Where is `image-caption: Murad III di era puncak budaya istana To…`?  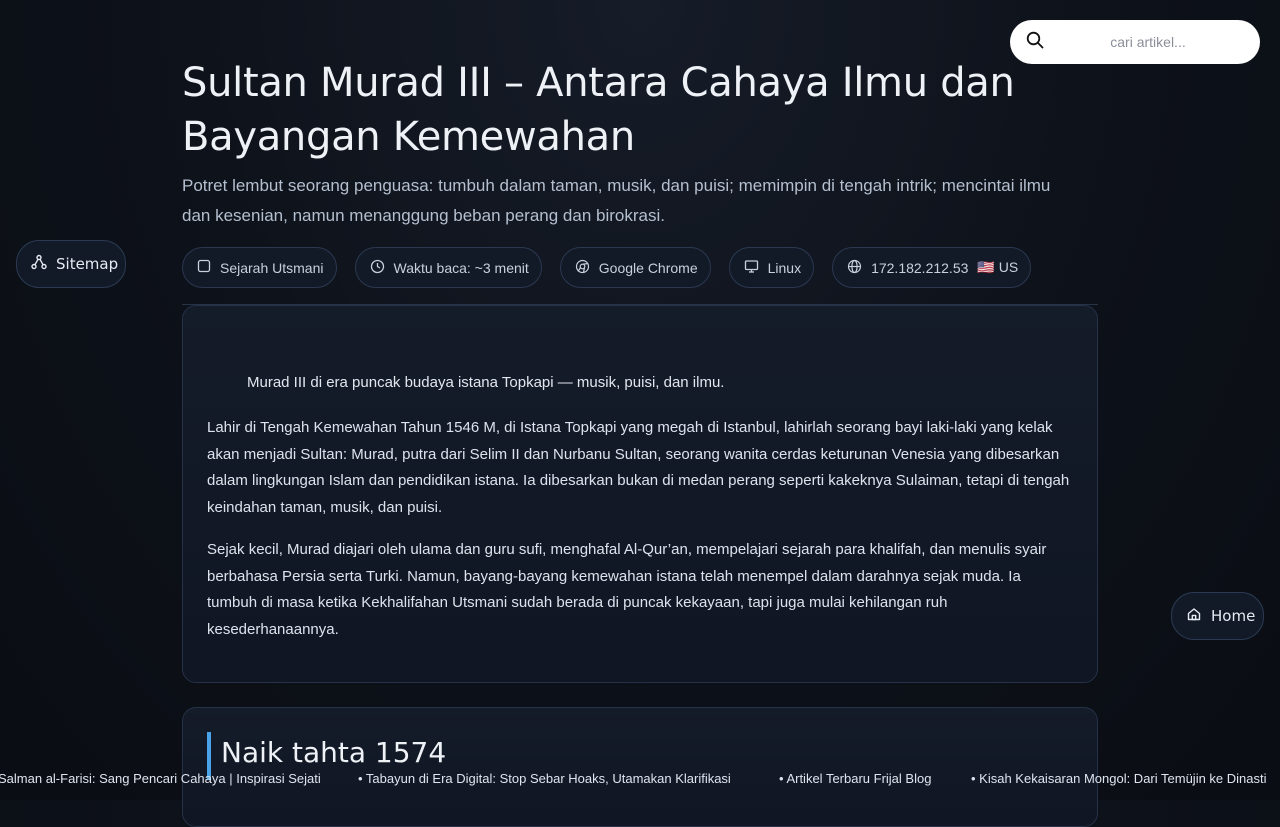 image-caption: Murad III di era puncak budaya istana To… is located at coordinates (486, 382).